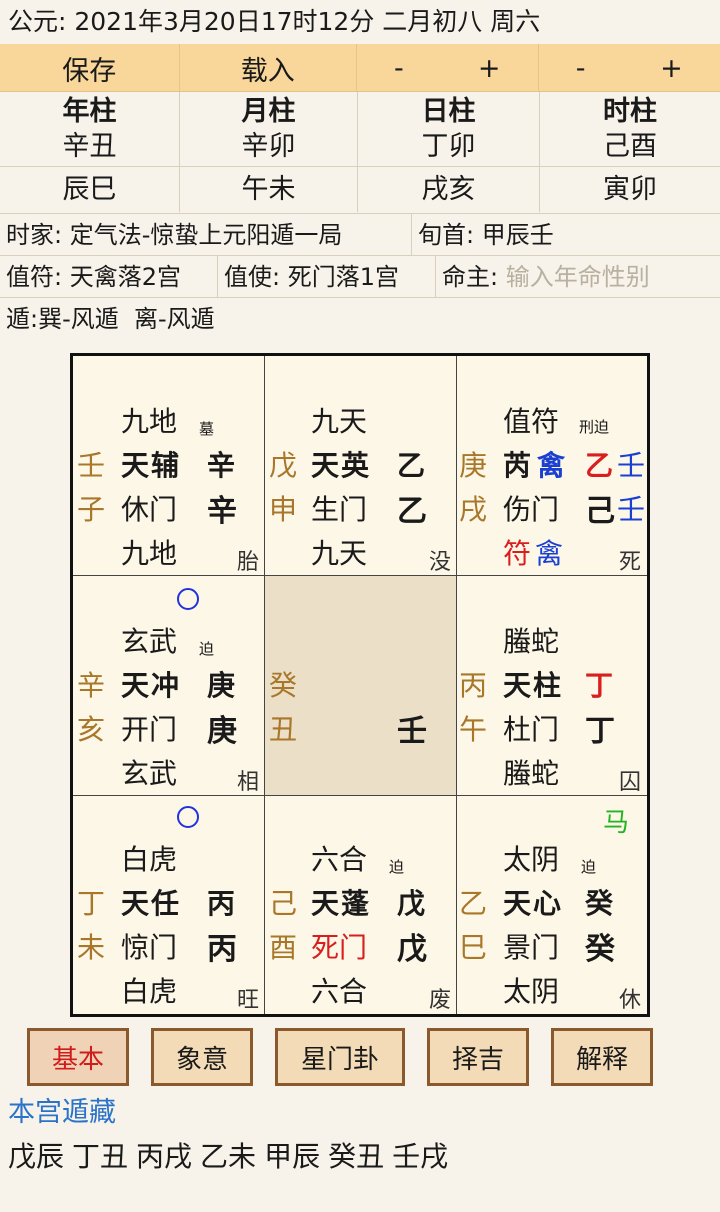  Describe the element at coordinates (89, 146) in the screenshot. I see `pillar-ganzhi: 辛丑` at that location.